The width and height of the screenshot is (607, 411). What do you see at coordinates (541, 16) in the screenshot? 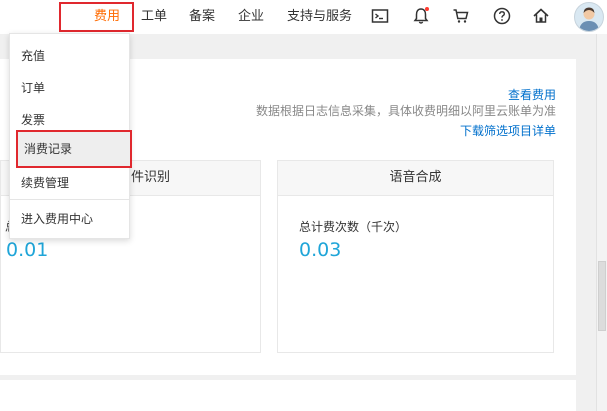
I see `home-icon` at bounding box center [541, 16].